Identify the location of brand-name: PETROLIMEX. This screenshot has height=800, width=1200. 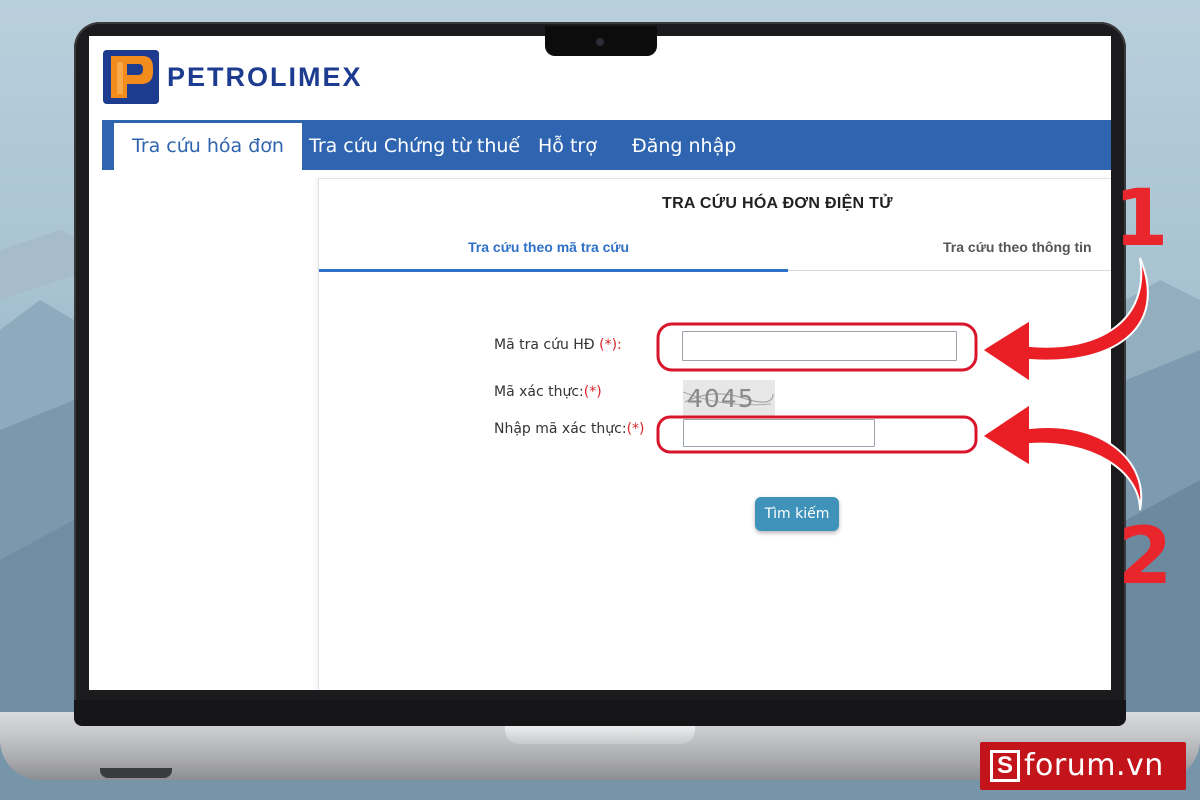
(265, 77).